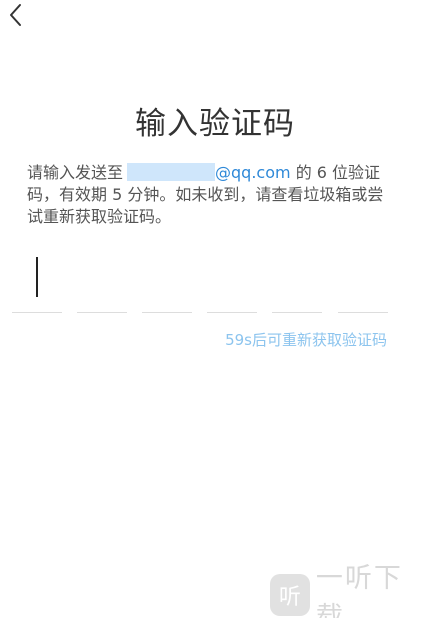  I want to click on watermark: 听 一听下载, so click(348, 590).